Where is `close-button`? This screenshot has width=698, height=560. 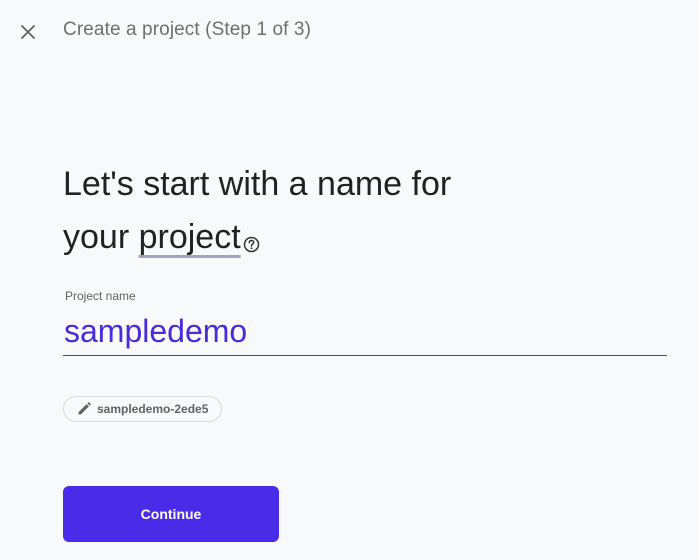 close-button is located at coordinates (28, 32).